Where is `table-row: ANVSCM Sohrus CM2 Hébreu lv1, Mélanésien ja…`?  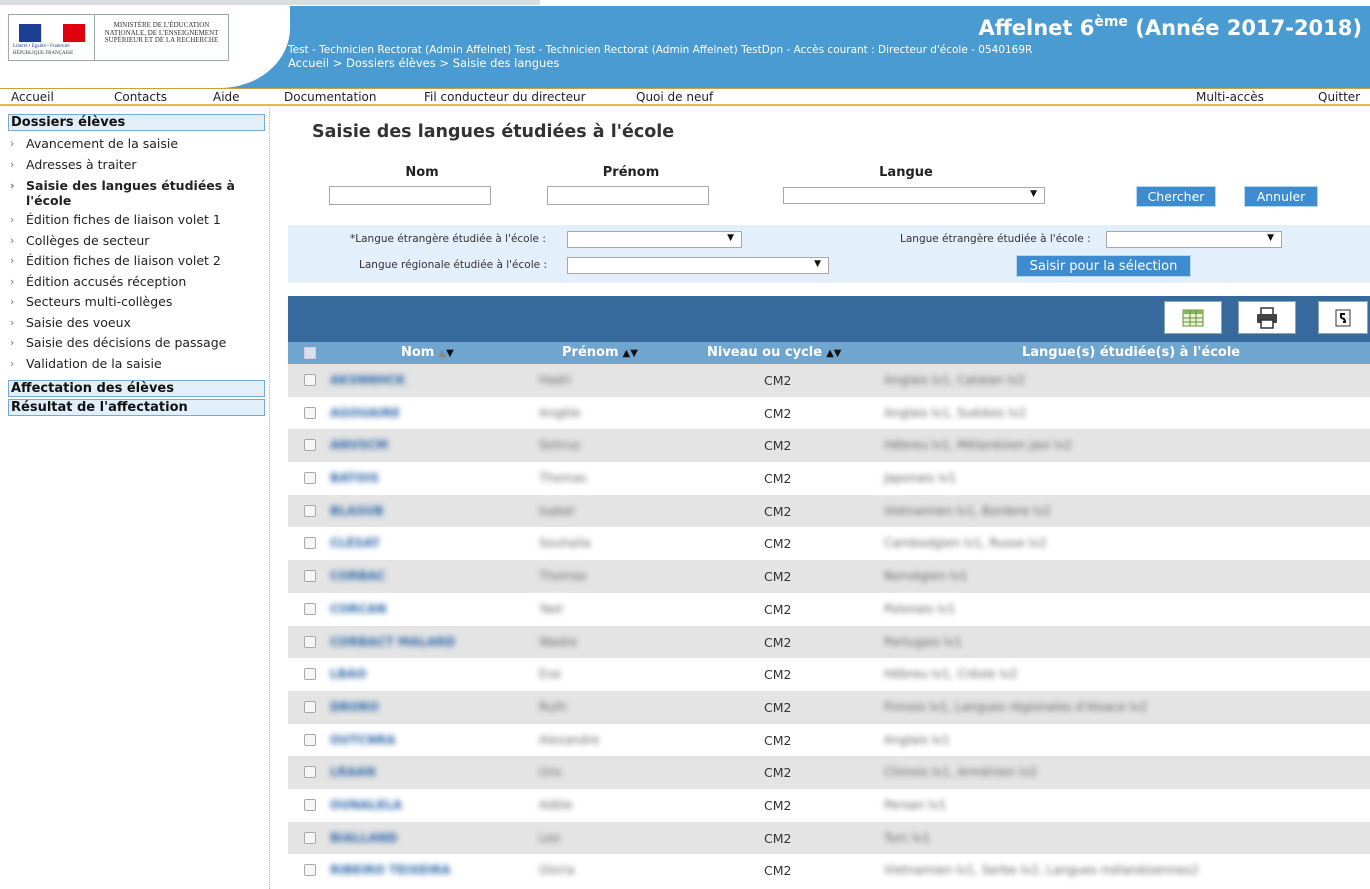
table-row: ANVSCM Sohrus CM2 Hébreu lv1, Mélanésien ja… is located at coordinates (829, 446).